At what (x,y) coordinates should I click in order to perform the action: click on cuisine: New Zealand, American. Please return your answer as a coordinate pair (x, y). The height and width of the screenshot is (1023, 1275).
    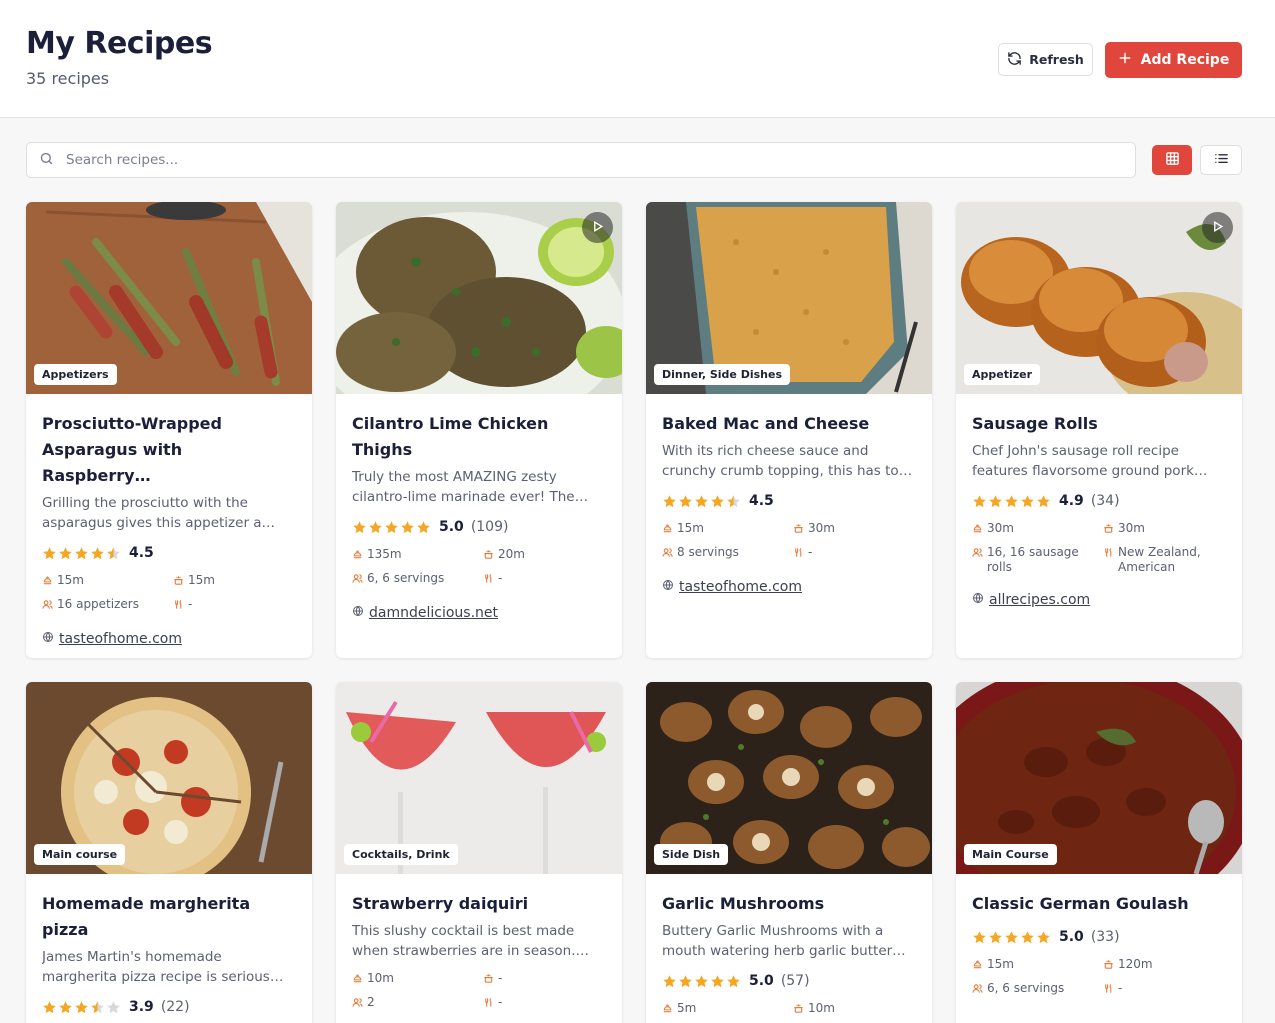
    Looking at the image, I should click on (1168, 560).